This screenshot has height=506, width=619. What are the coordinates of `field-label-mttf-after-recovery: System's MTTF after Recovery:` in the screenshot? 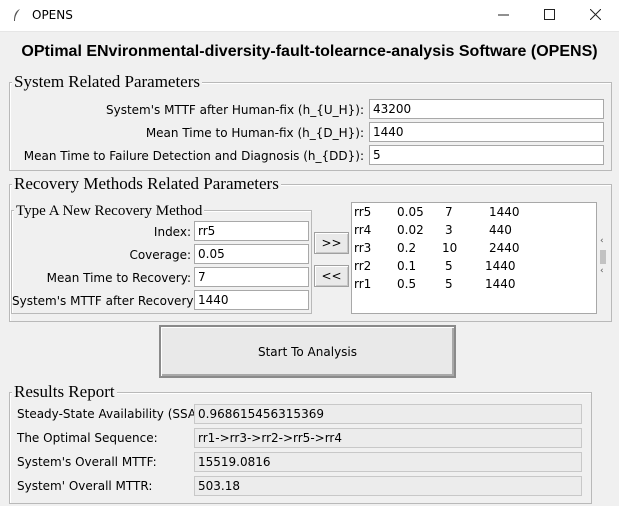 It's located at (104, 301).